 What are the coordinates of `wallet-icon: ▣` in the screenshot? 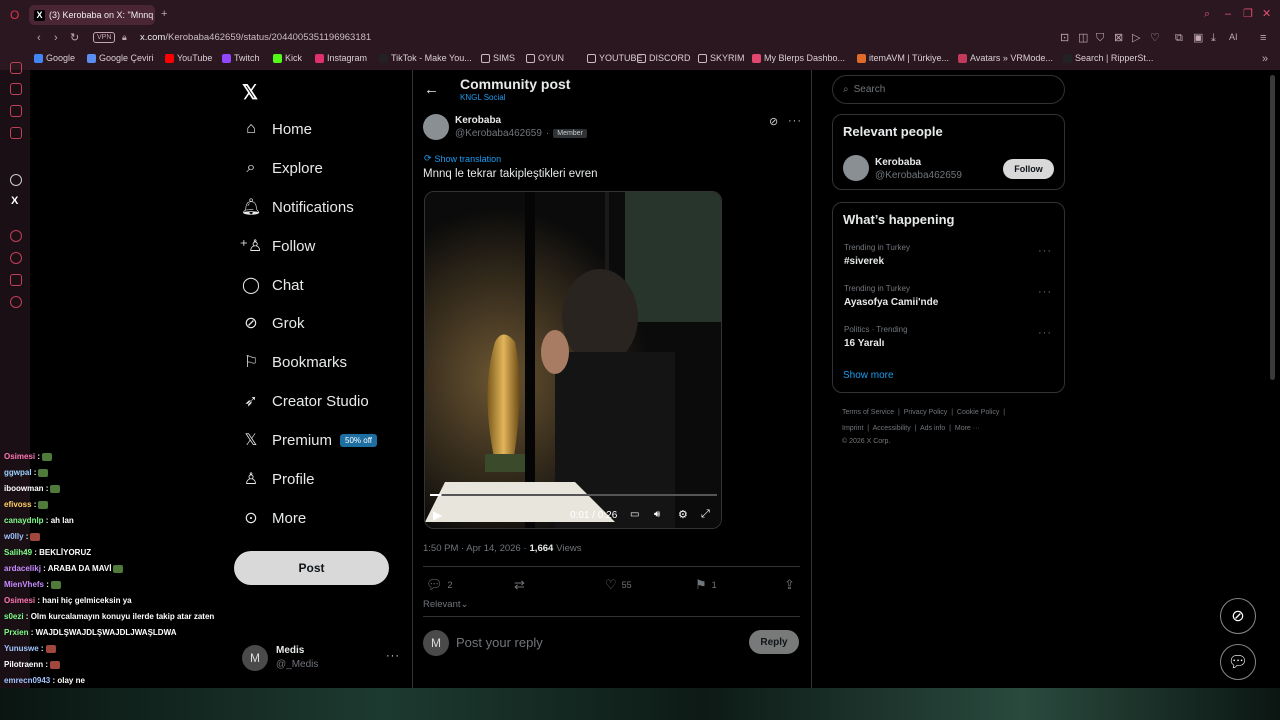 It's located at (1198, 38).